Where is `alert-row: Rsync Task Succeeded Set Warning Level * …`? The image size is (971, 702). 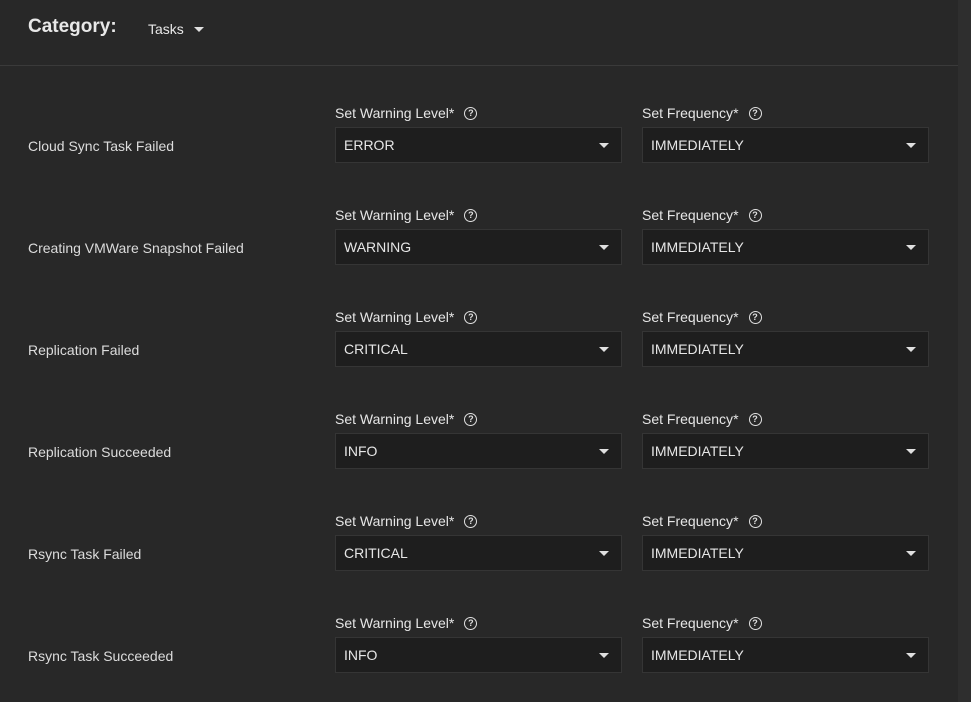
alert-row: Rsync Task Succeeded Set Warning Level * … is located at coordinates (479, 657).